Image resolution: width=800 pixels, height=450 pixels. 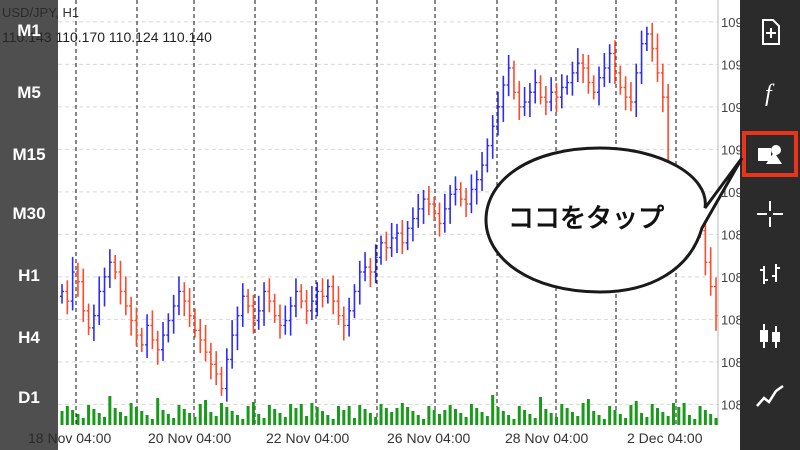 What do you see at coordinates (730, 64) in the screenshot?
I see `price-tick-label: 109.635` at bounding box center [730, 64].